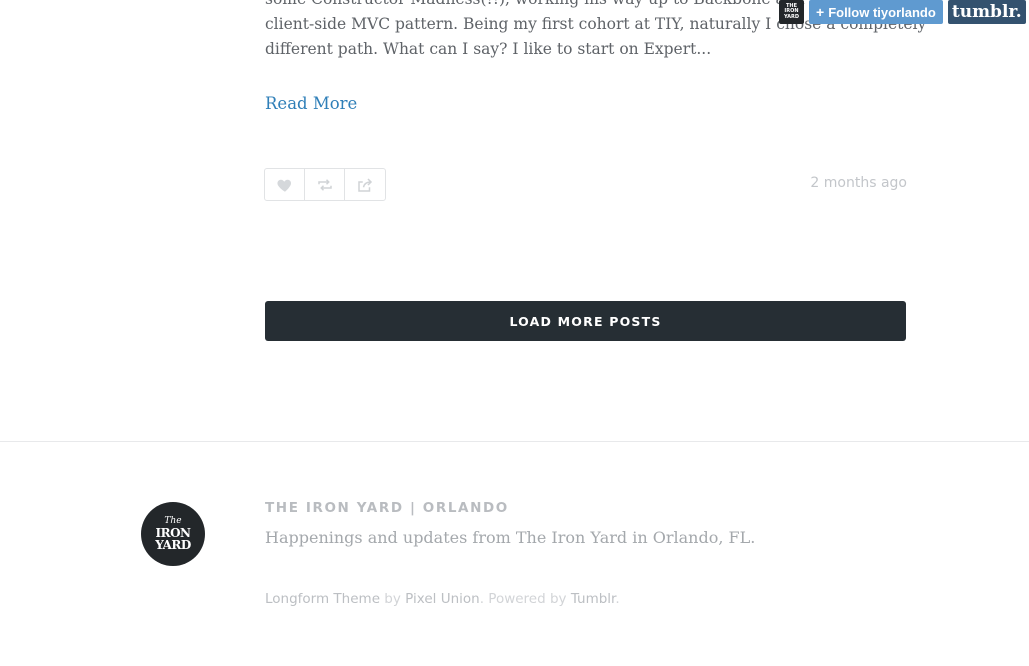  Describe the element at coordinates (525, 599) in the screenshot. I see `credits-text: . Powered by` at that location.